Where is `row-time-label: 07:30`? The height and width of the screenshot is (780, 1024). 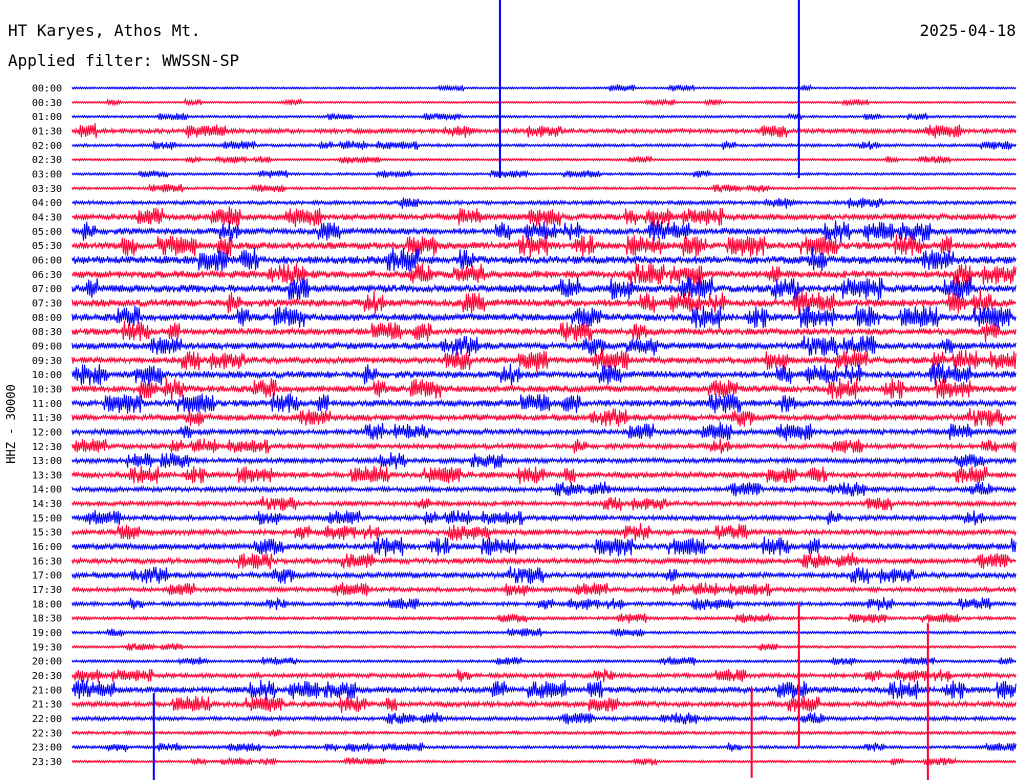 row-time-label: 07:30 is located at coordinates (47, 303).